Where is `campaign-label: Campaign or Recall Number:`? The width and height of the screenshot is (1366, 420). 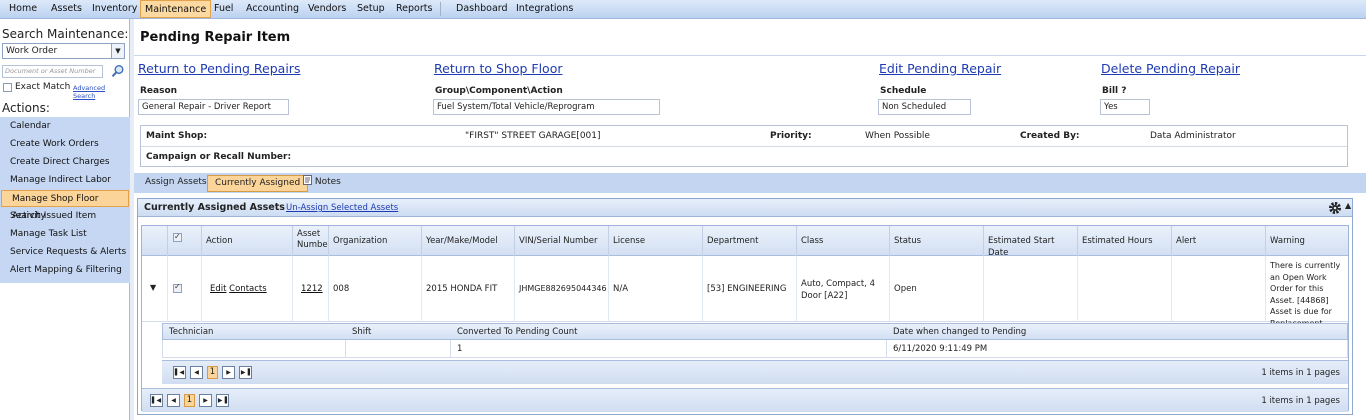 campaign-label: Campaign or Recall Number: is located at coordinates (219, 157).